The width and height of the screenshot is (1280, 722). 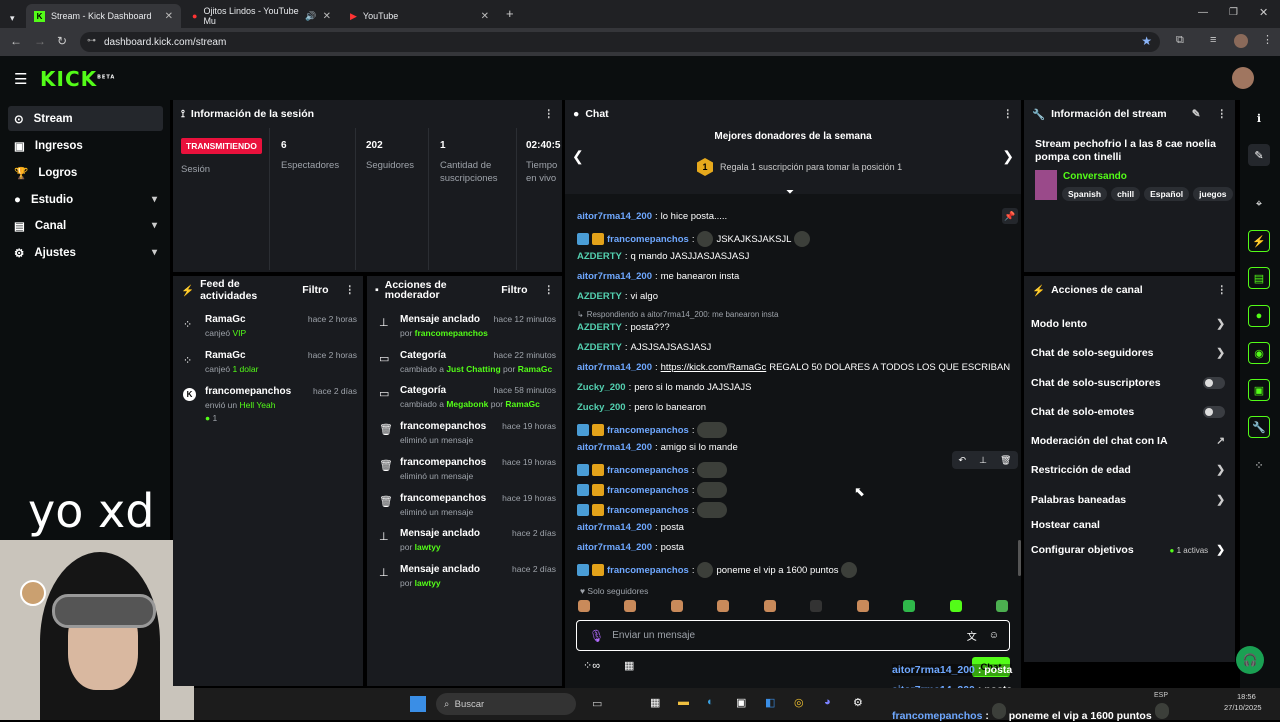 What do you see at coordinates (419, 16) in the screenshot?
I see `tab-youtube: ▶ YouTube ✕` at bounding box center [419, 16].